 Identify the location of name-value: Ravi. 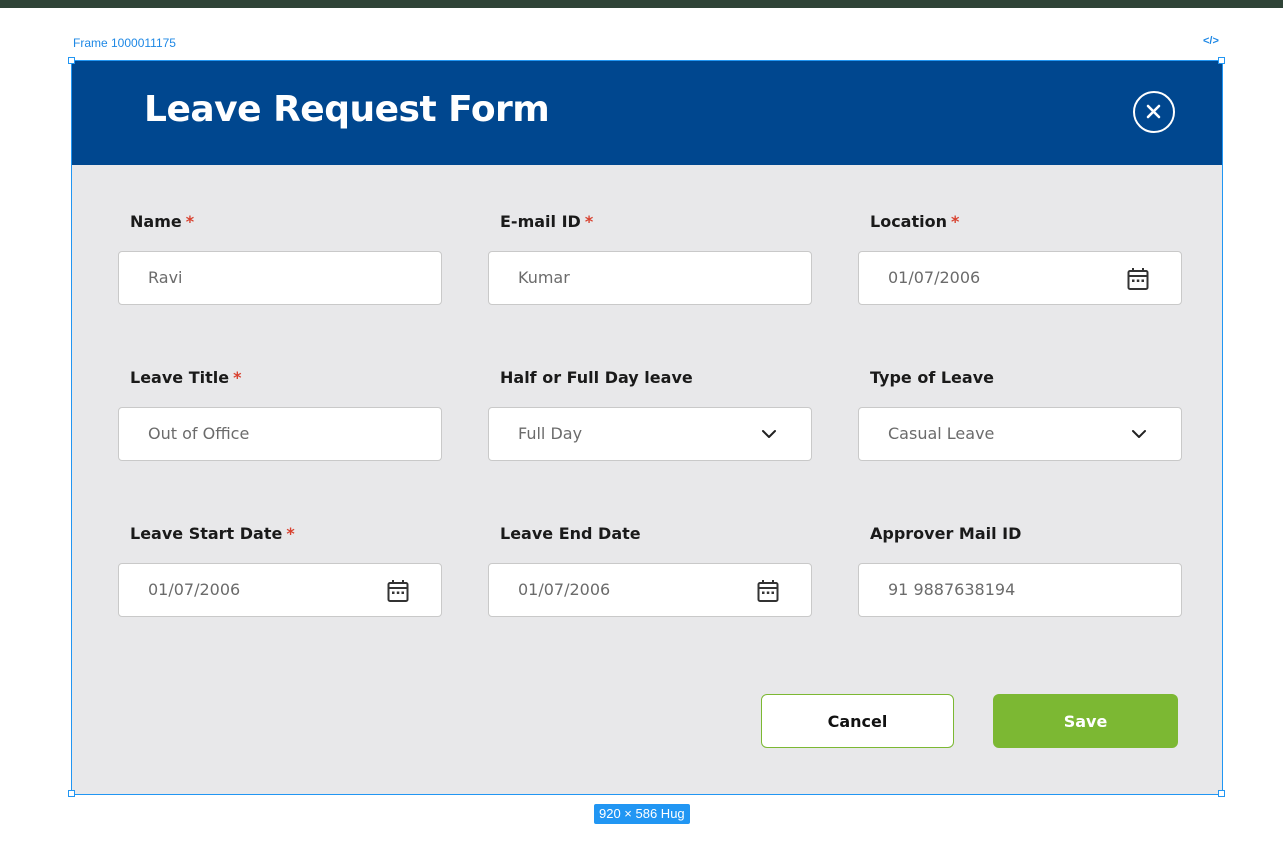
(165, 277).